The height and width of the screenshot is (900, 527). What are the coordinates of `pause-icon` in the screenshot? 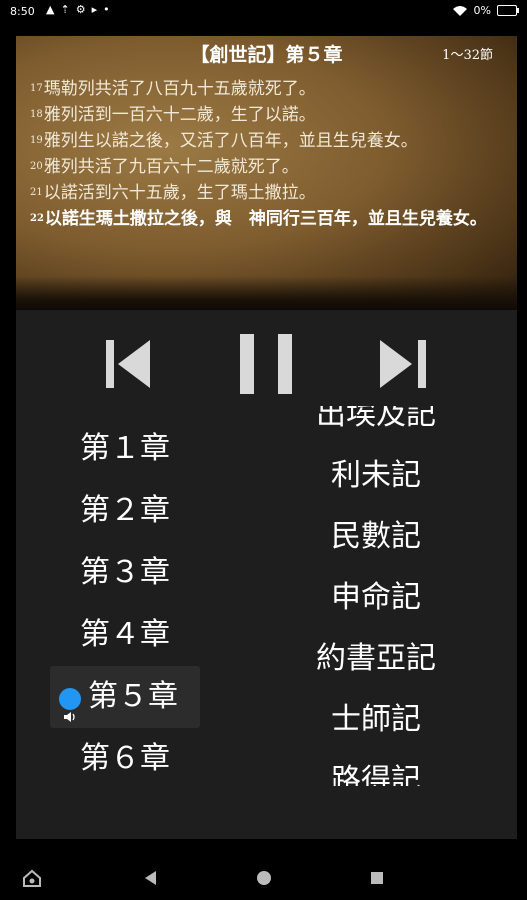 It's located at (266, 364).